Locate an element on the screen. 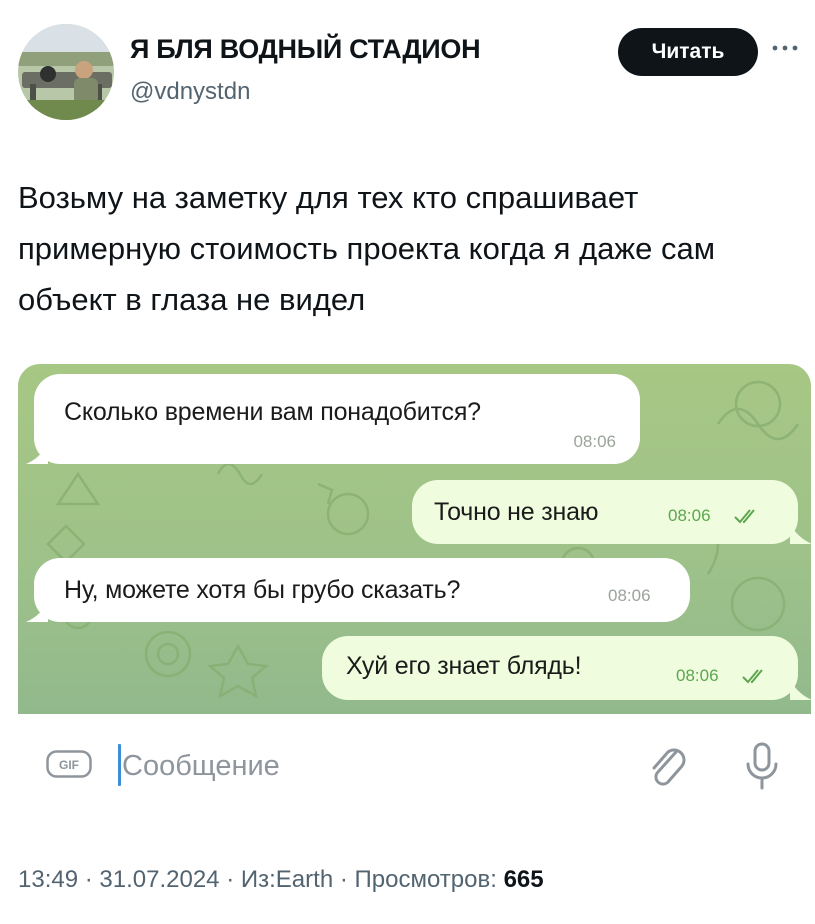  message-input is located at coordinates (362, 766).